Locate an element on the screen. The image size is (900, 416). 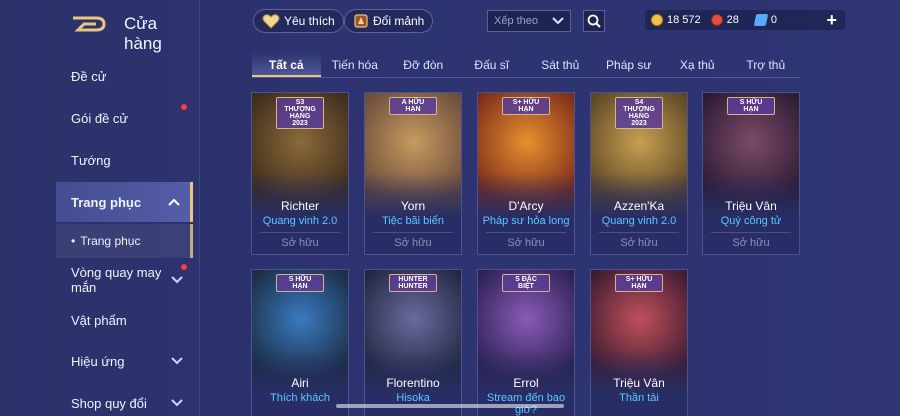
skin-name: Tiệc bãi biển is located at coordinates (413, 221).